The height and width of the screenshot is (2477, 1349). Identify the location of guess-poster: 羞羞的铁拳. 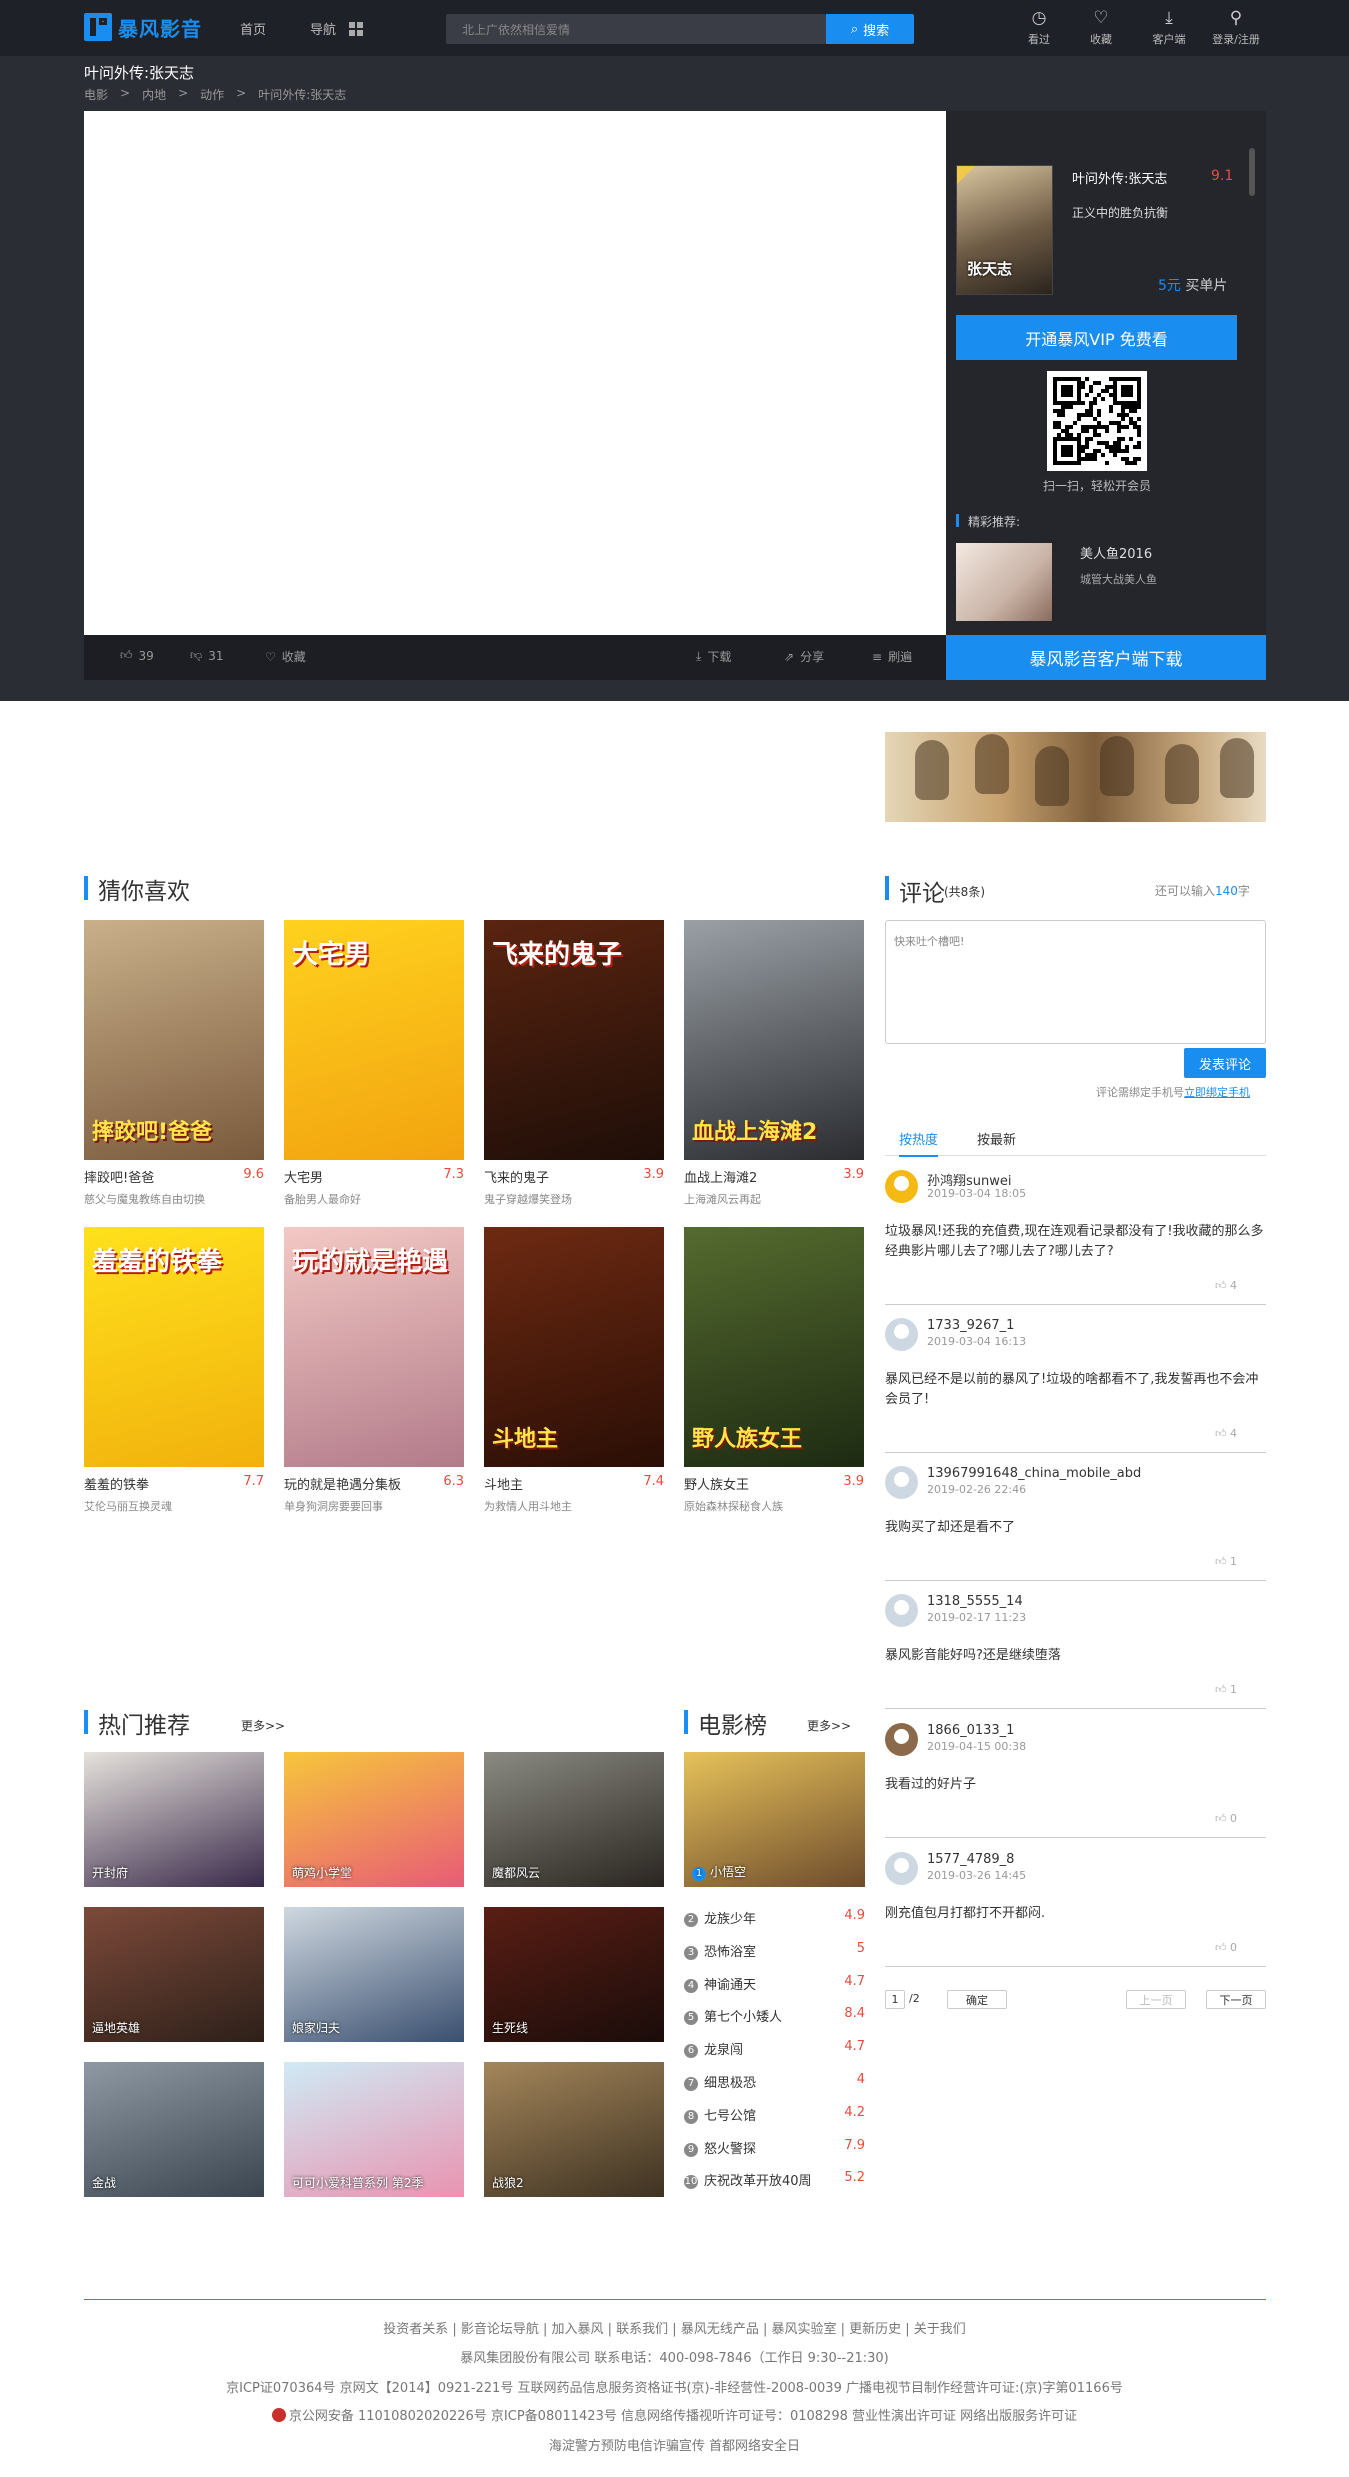
(174, 1347).